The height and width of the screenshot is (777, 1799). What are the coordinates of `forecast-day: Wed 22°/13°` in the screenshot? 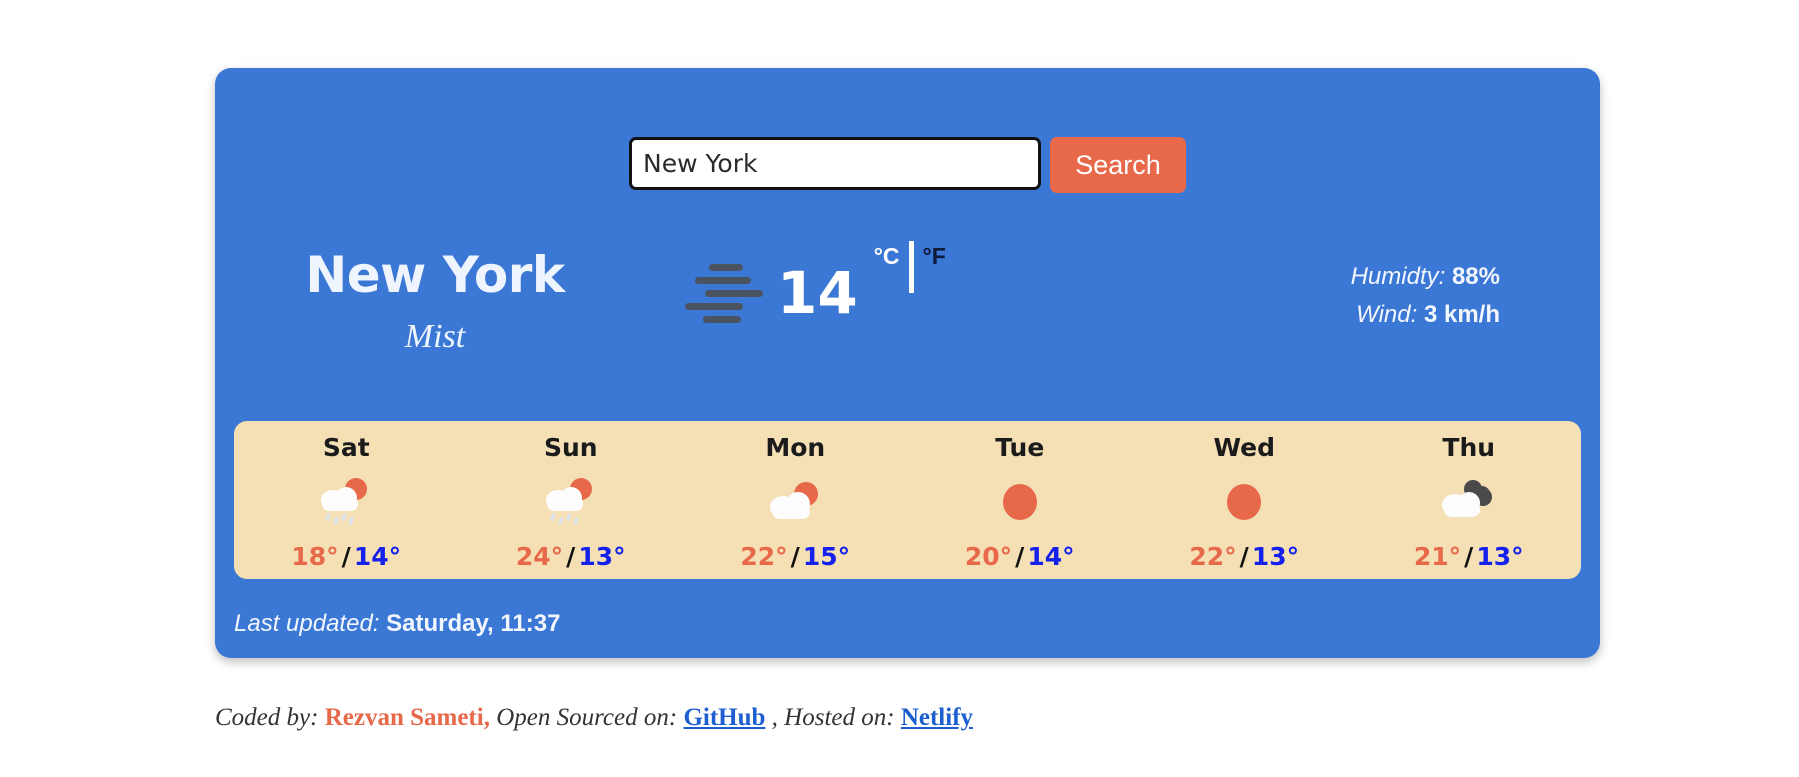 It's located at (1244, 500).